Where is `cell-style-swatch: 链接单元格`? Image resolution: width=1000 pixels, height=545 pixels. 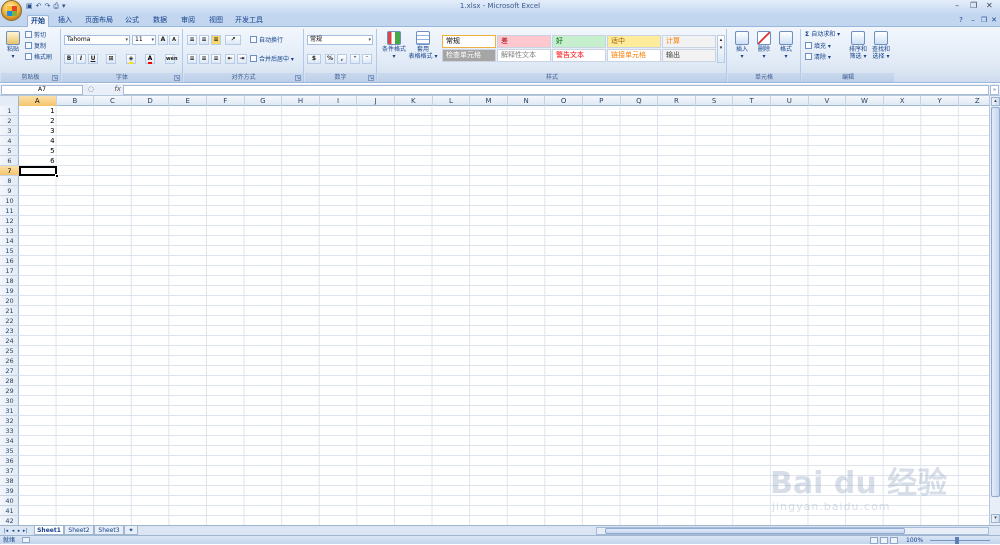 cell-style-swatch: 链接单元格 is located at coordinates (634, 55).